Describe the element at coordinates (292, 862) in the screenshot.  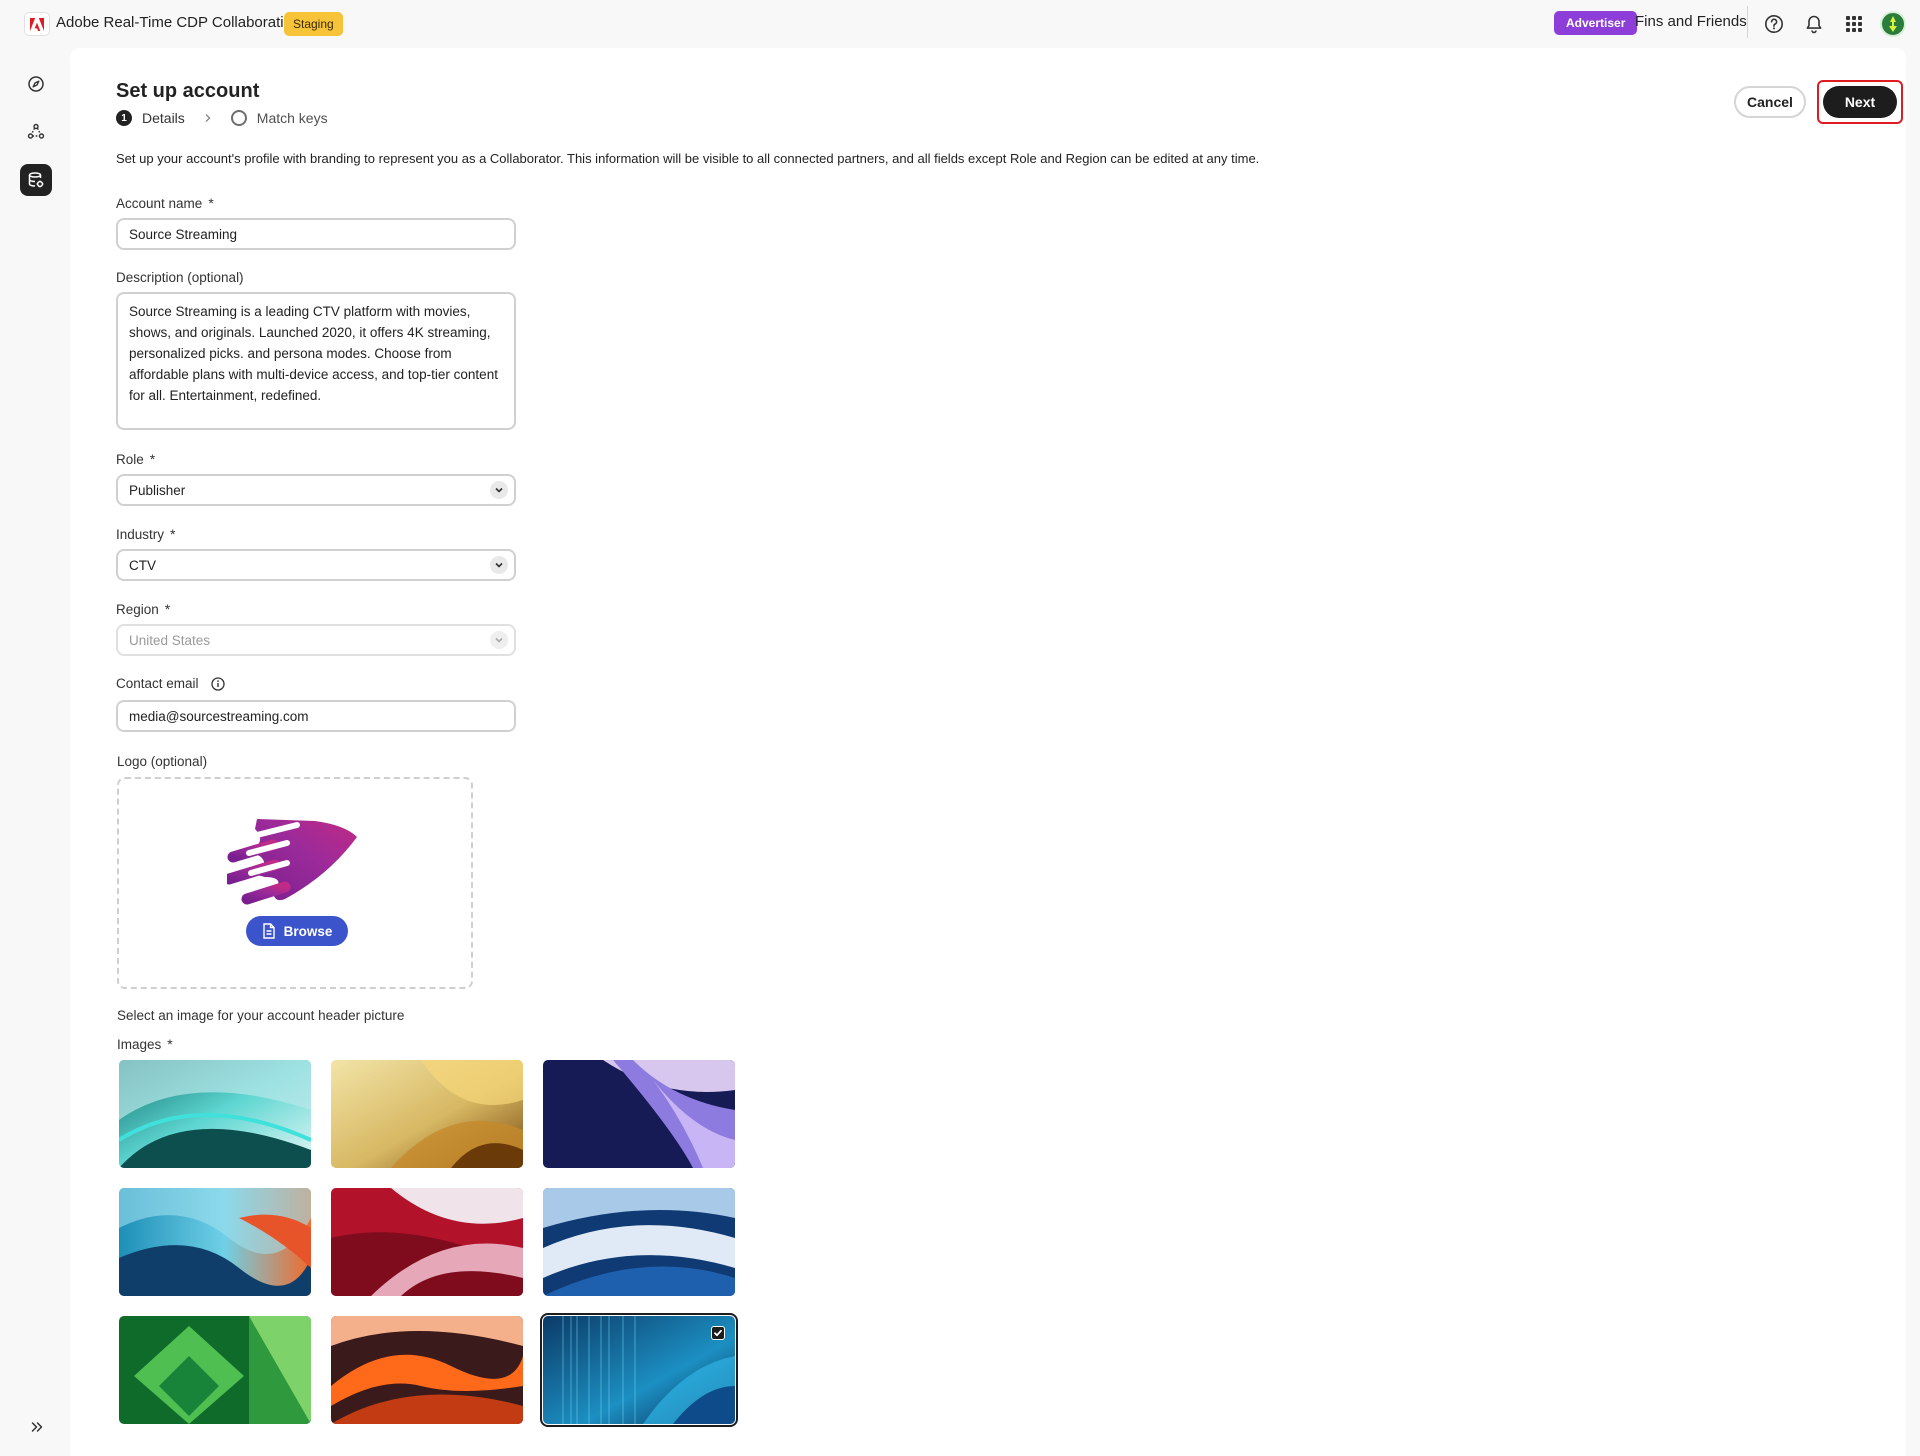
I see `brand-logo-image` at that location.